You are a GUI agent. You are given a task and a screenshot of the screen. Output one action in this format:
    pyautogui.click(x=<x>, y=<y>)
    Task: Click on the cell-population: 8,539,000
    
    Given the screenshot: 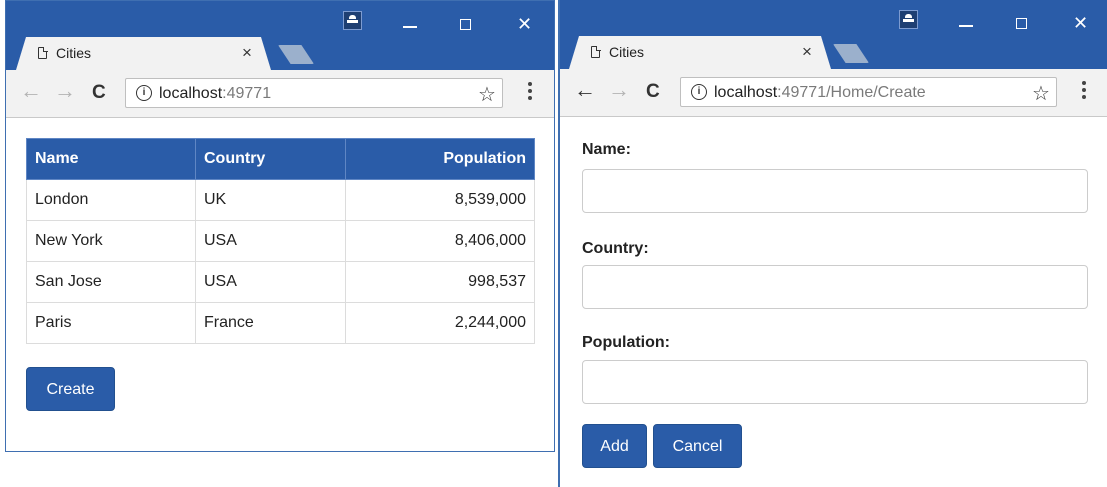 What is the action you would take?
    pyautogui.click(x=440, y=200)
    